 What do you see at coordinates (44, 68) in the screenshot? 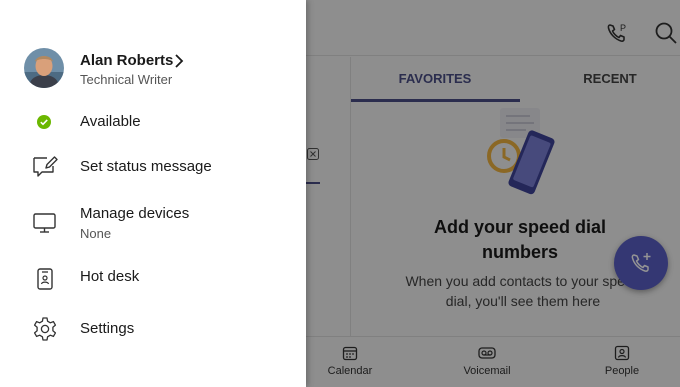
I see `avatar` at bounding box center [44, 68].